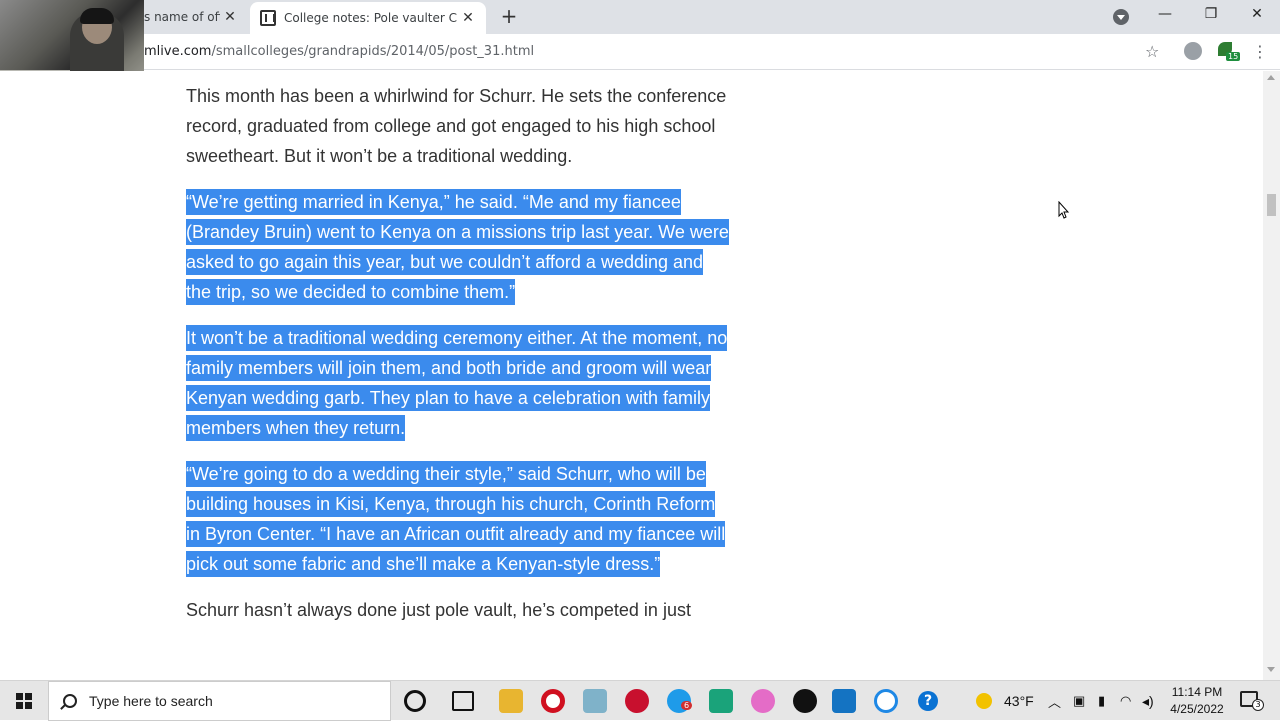 The width and height of the screenshot is (1280, 721). Describe the element at coordinates (1019, 701) in the screenshot. I see `weather-temp: 43°F` at that location.